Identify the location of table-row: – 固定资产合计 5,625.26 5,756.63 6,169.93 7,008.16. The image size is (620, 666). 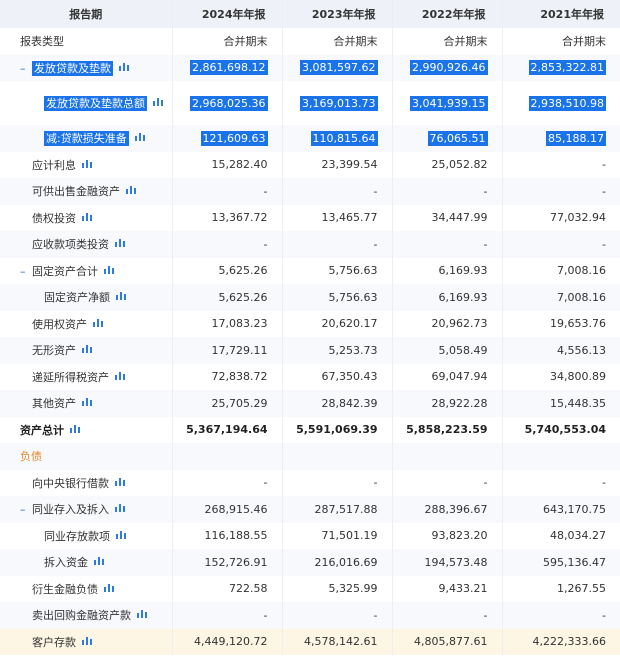
(310, 271).